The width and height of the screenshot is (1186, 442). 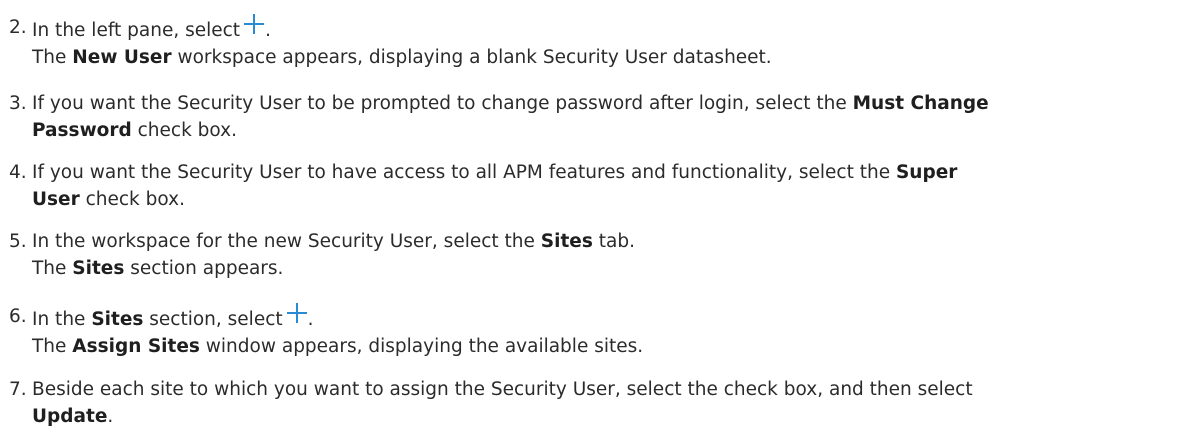 I want to click on ui-term: Assign Sites, so click(x=136, y=346).